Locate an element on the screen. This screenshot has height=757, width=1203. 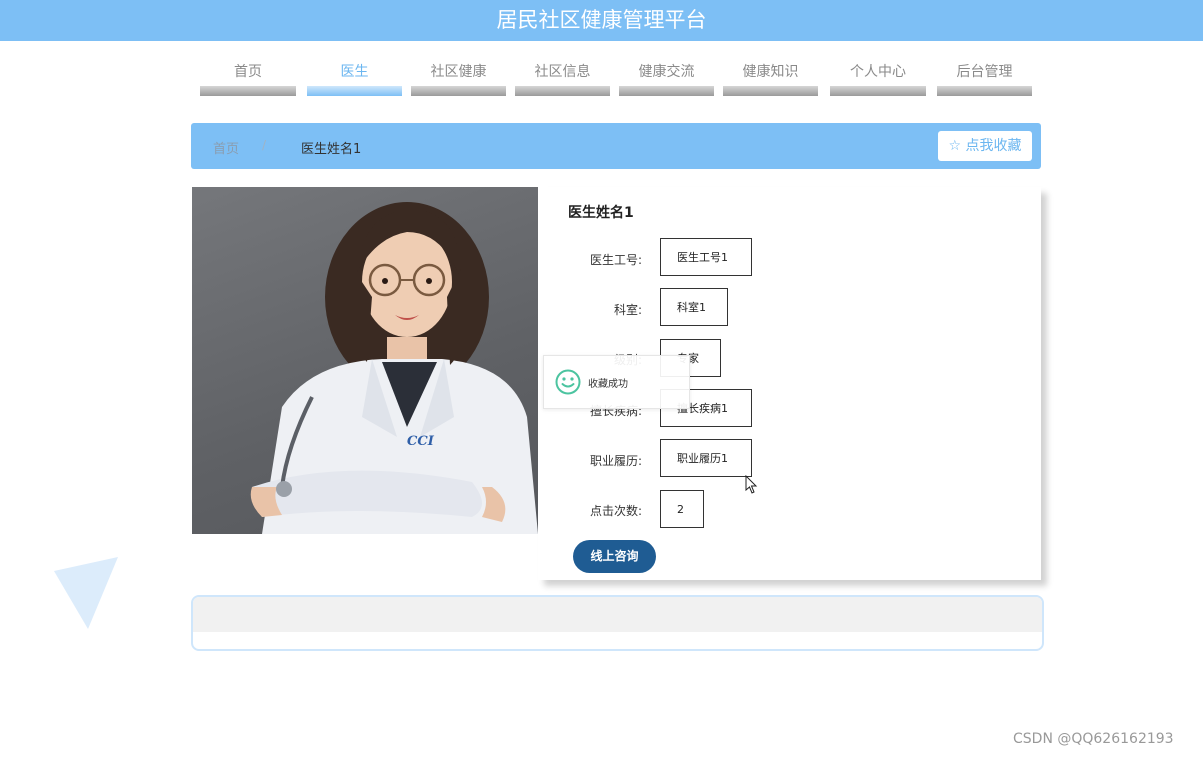
nav-item-doctor: 医生 is located at coordinates (354, 75).